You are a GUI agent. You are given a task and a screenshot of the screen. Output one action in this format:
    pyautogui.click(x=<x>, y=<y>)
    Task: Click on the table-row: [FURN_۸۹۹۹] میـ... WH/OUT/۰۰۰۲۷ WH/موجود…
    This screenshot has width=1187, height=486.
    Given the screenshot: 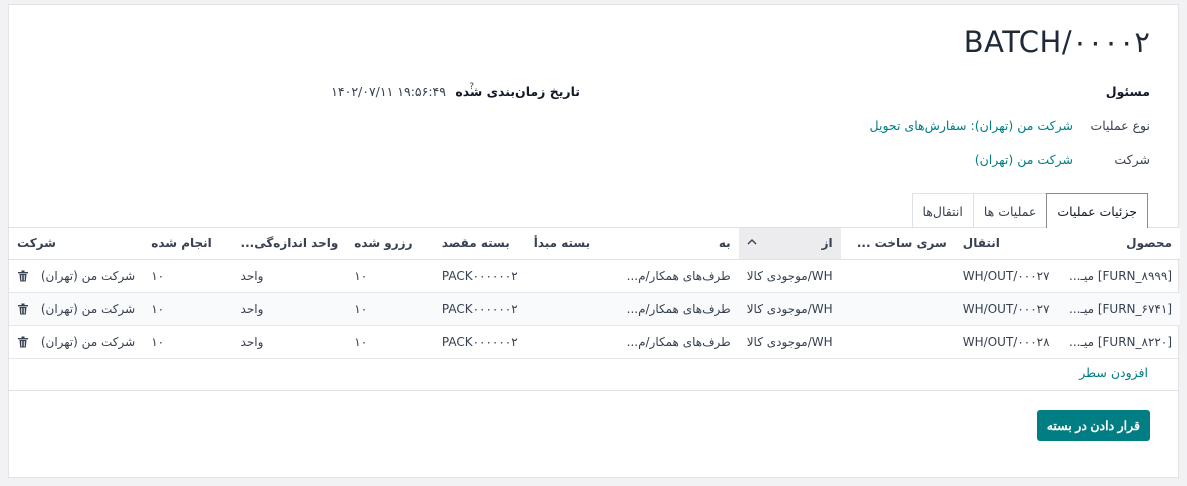 What is the action you would take?
    pyautogui.click(x=594, y=276)
    